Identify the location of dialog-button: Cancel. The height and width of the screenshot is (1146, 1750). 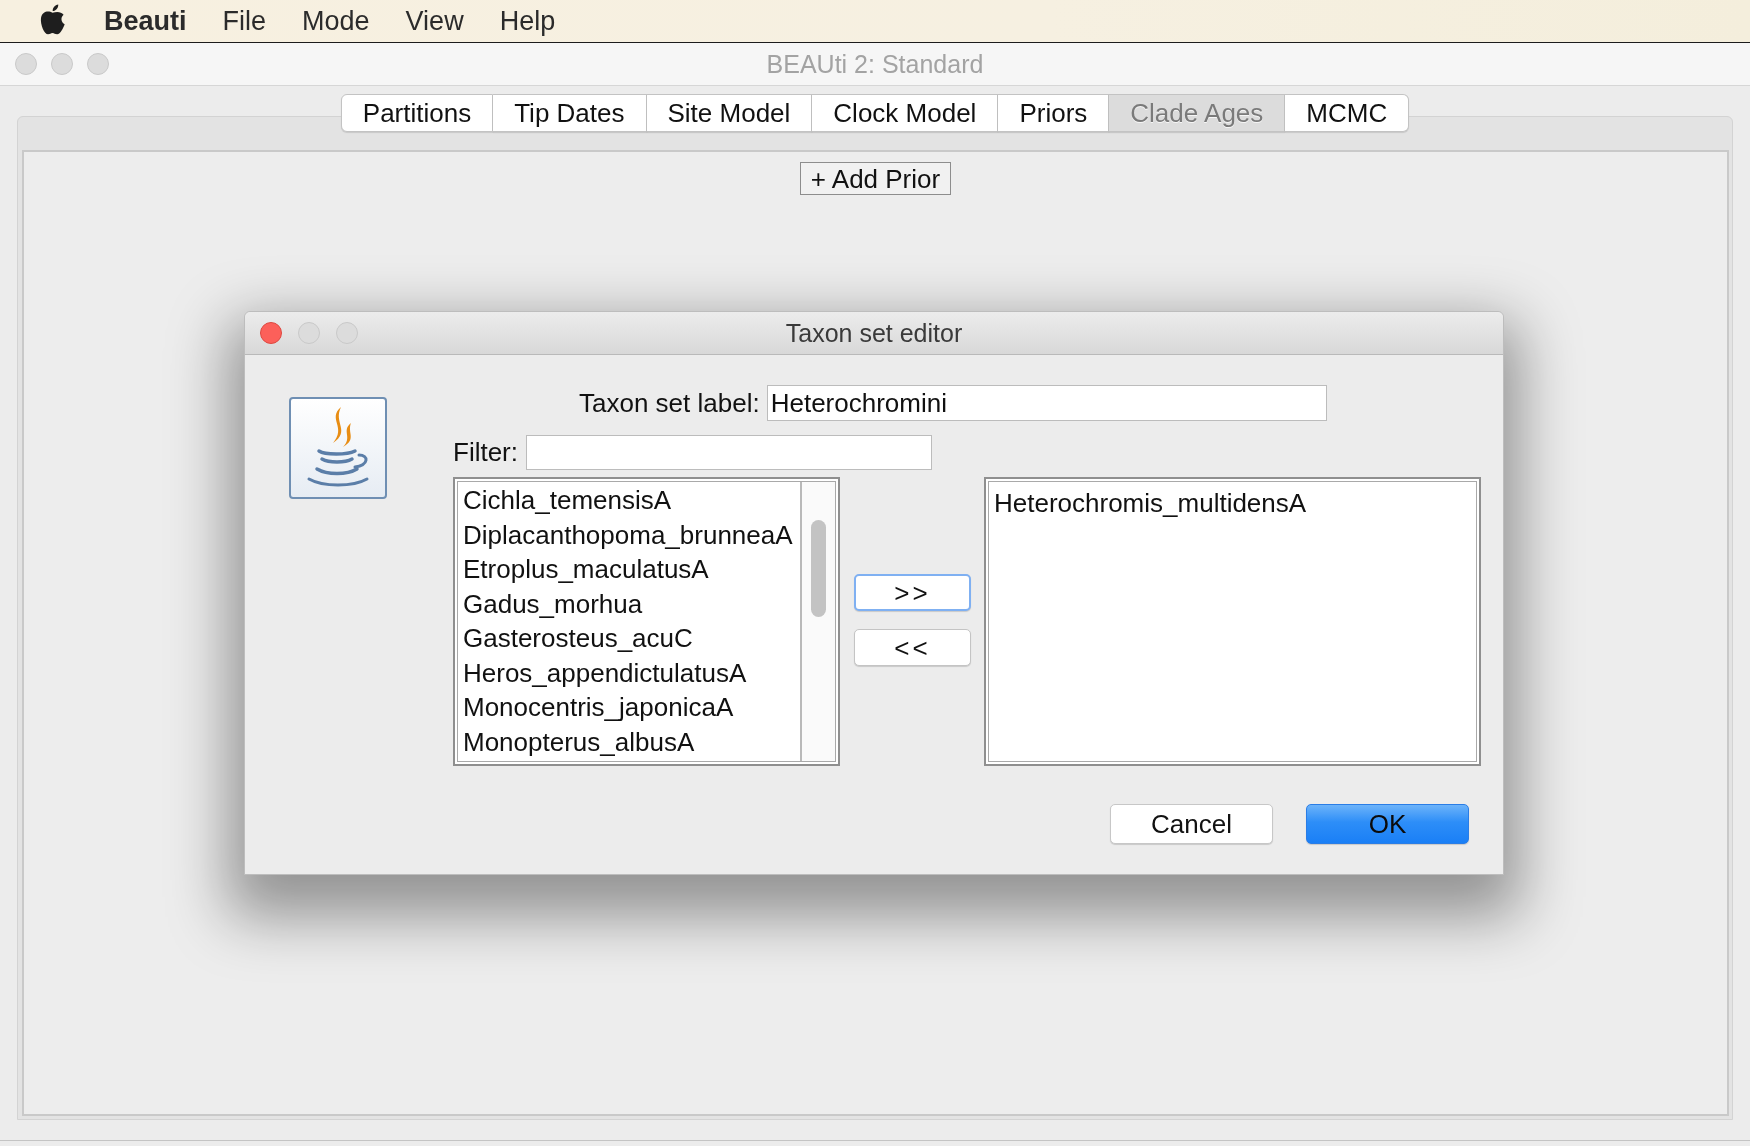
(1191, 824).